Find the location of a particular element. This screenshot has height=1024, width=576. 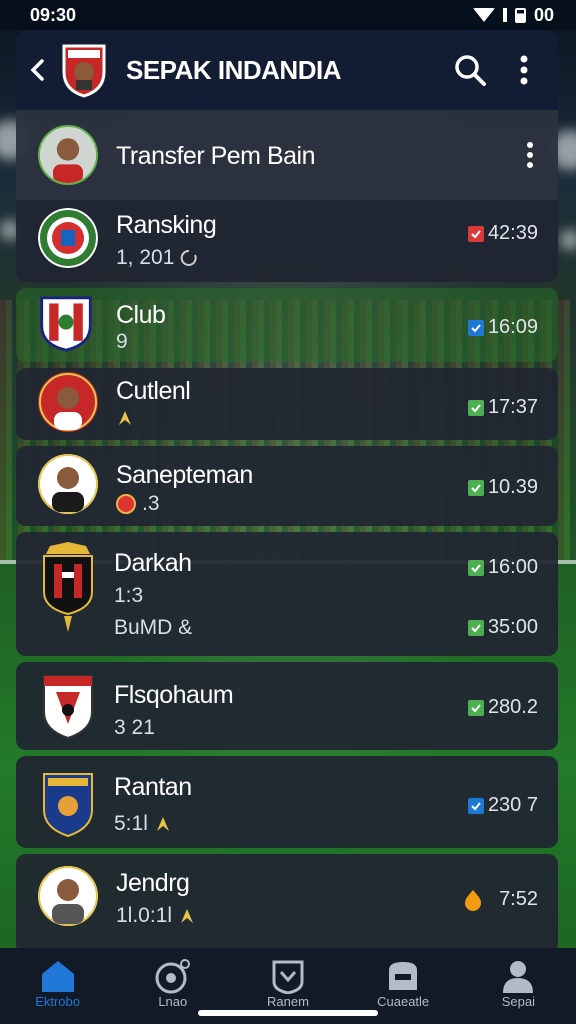

home-indicator is located at coordinates (288, 1013).